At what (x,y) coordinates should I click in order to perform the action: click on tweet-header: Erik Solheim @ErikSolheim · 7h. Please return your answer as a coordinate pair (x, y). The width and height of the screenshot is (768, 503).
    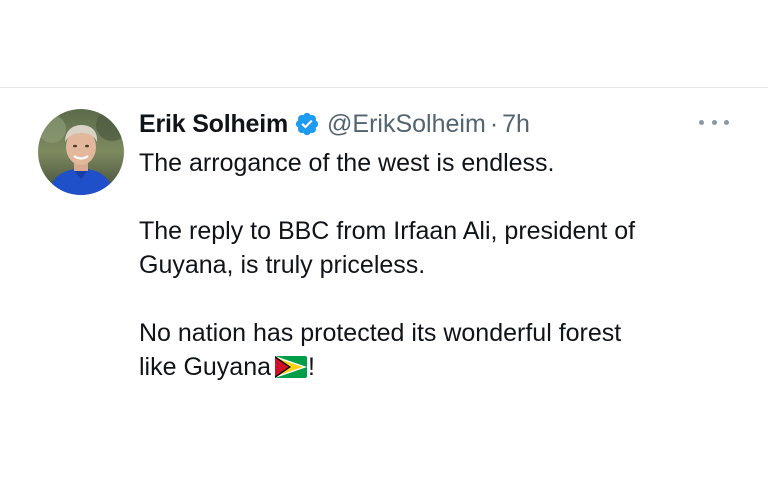
    Looking at the image, I should click on (439, 124).